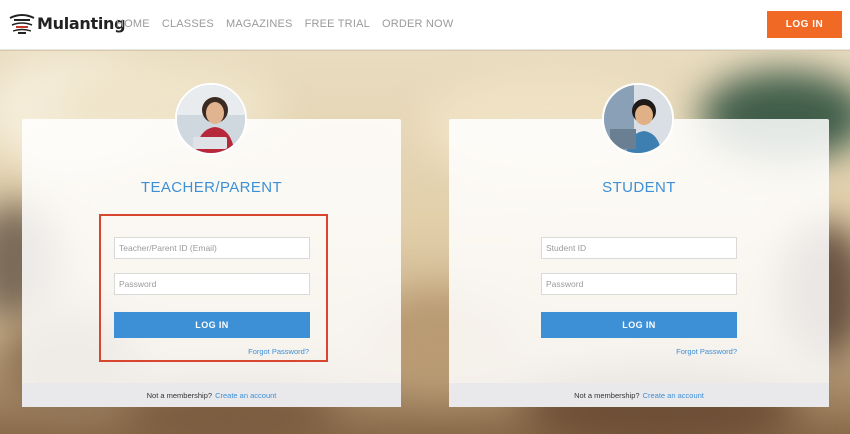  Describe the element at coordinates (673, 395) in the screenshot. I see `student-create-account-link: Create an account` at that location.